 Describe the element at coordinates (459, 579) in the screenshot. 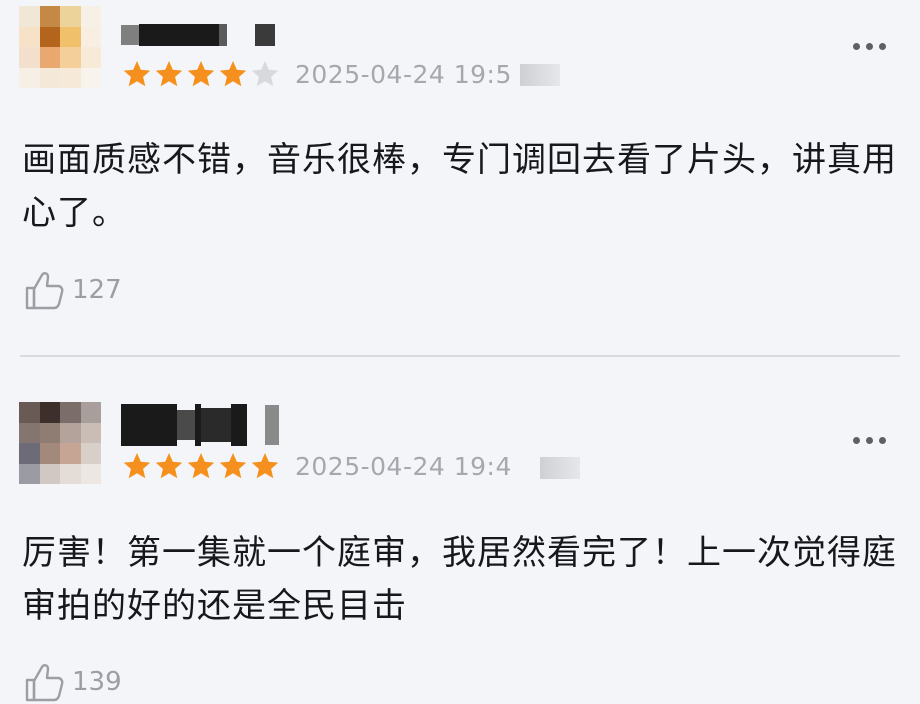

I see `comment-text: 厉害！第一集就一个庭审，我居然看完了！上一次觉得庭审拍的好的还是全民目击` at that location.